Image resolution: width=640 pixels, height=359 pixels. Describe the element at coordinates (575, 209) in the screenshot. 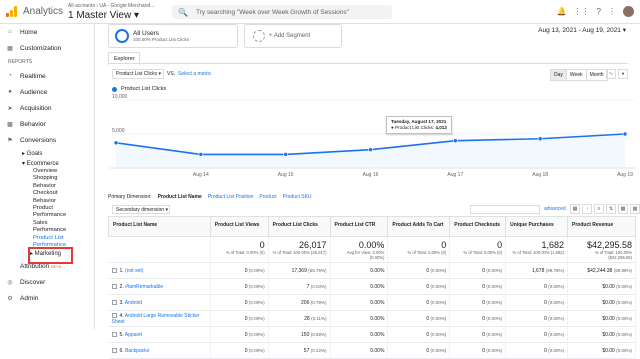

I see `table-view-icon: ▦` at that location.